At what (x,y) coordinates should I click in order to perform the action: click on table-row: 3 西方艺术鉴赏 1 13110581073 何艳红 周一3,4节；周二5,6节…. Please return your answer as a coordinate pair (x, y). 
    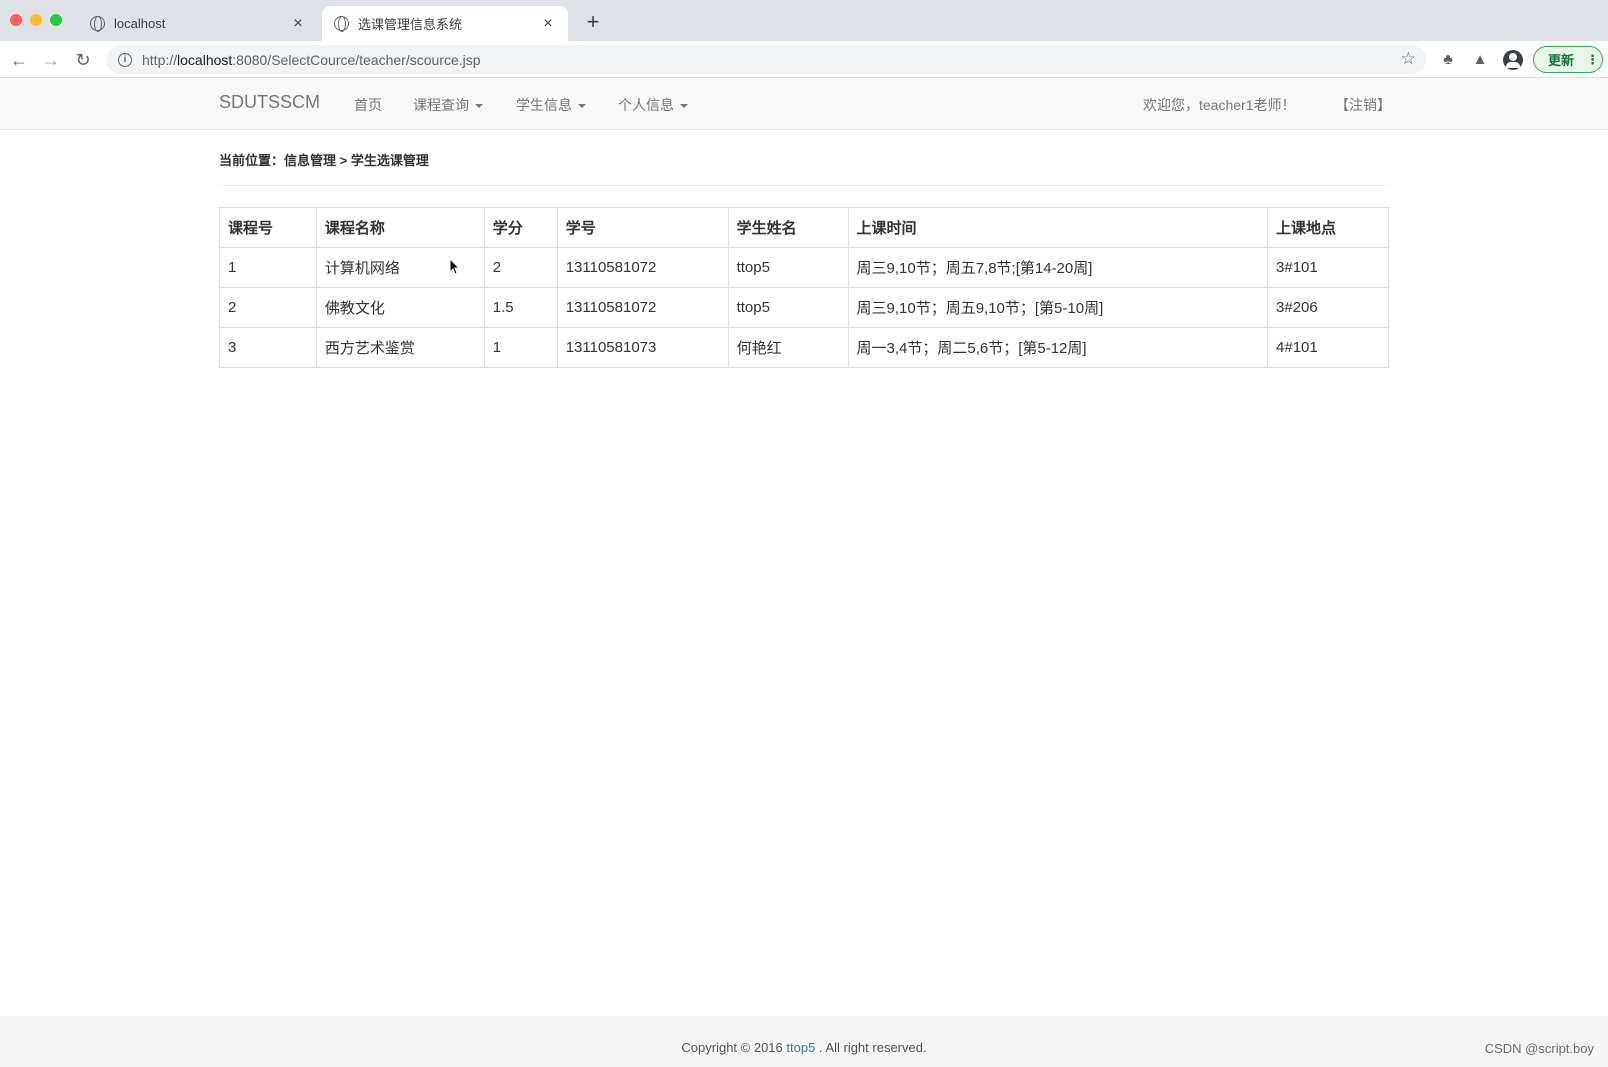
    Looking at the image, I should click on (804, 347).